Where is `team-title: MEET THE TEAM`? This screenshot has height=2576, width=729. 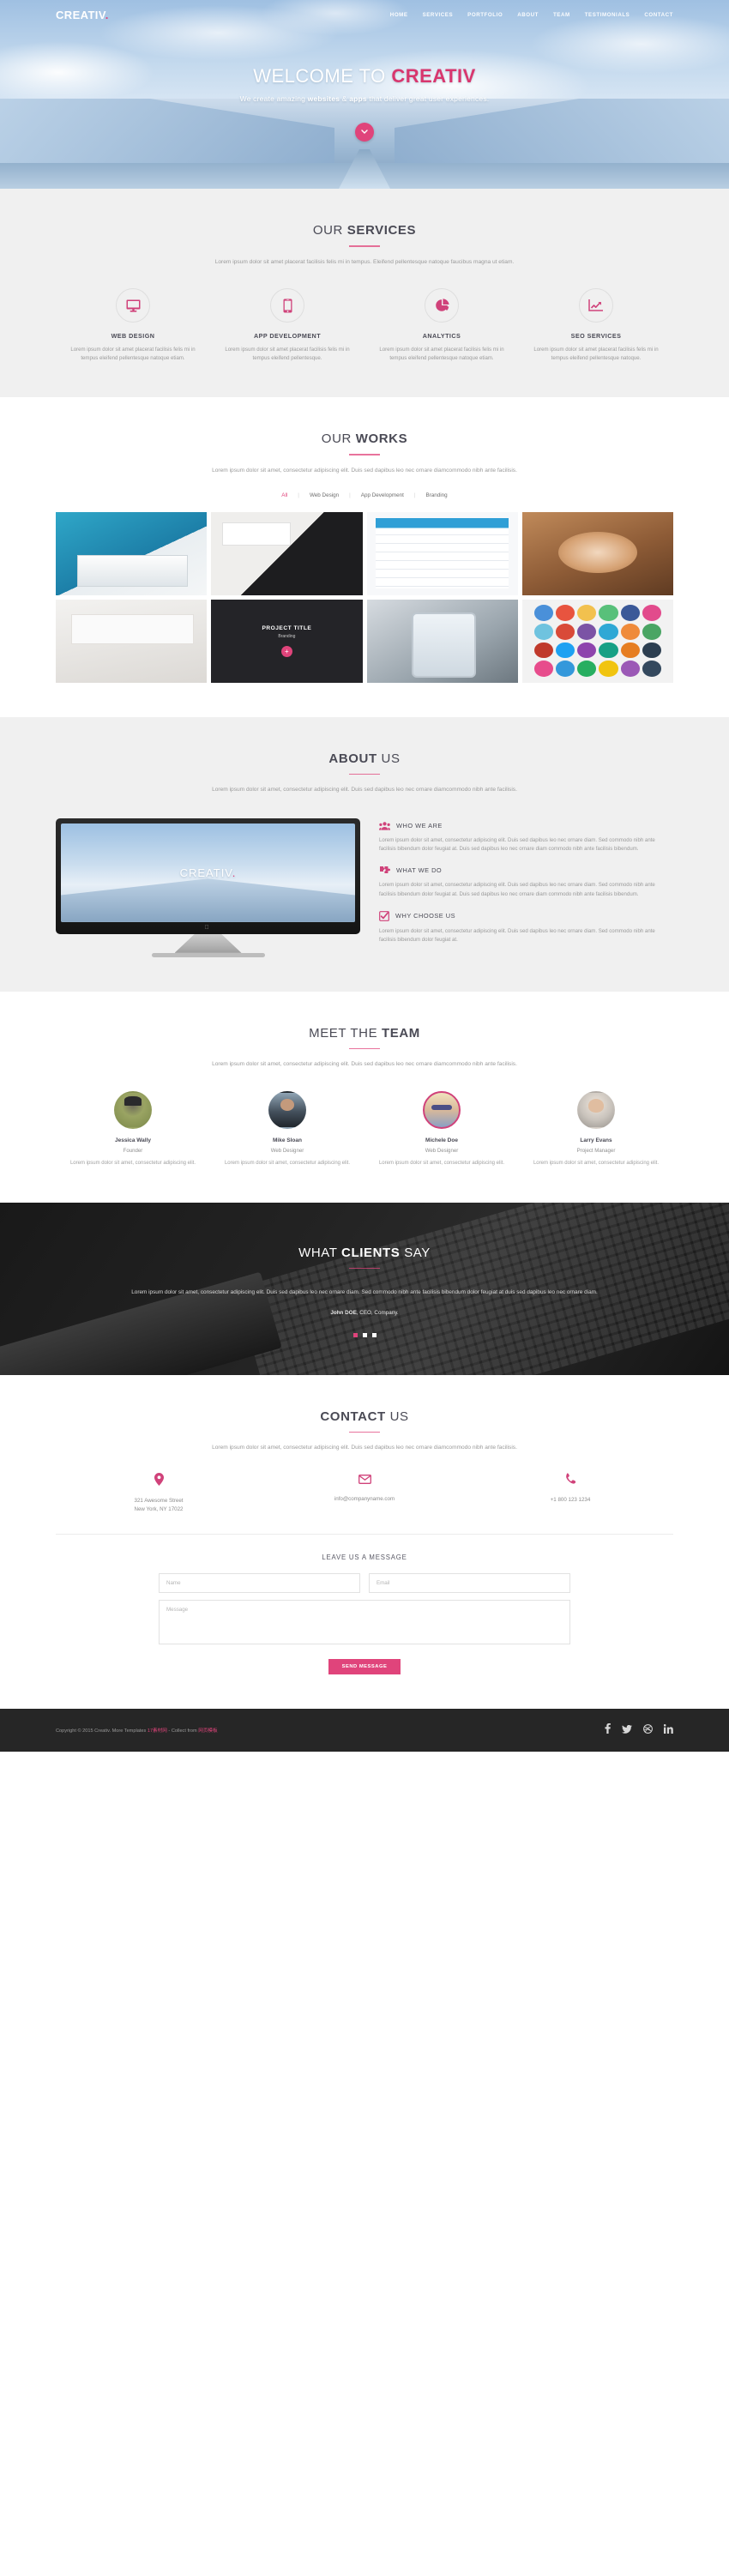
team-title: MEET THE TEAM is located at coordinates (365, 1033).